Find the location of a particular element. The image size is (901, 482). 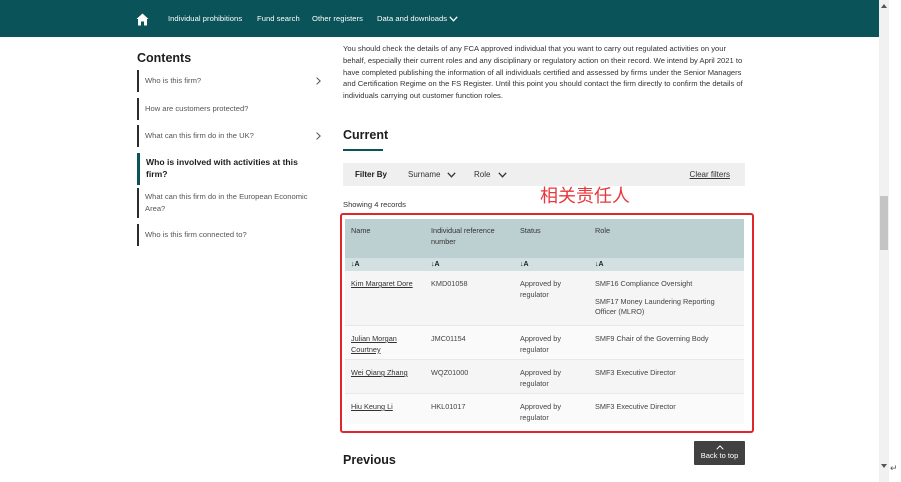

record-count: Showing 4 records is located at coordinates (374, 204).